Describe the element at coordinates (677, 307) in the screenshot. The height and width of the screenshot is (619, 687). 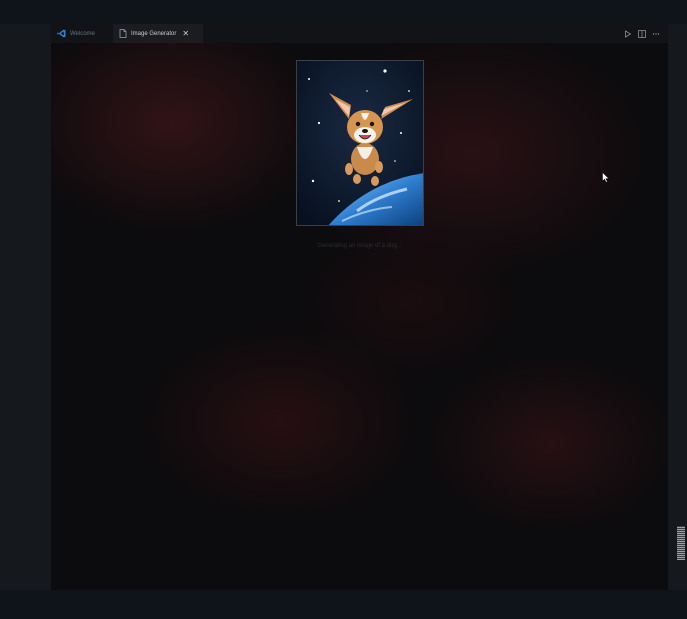
I see `right-gutter` at that location.